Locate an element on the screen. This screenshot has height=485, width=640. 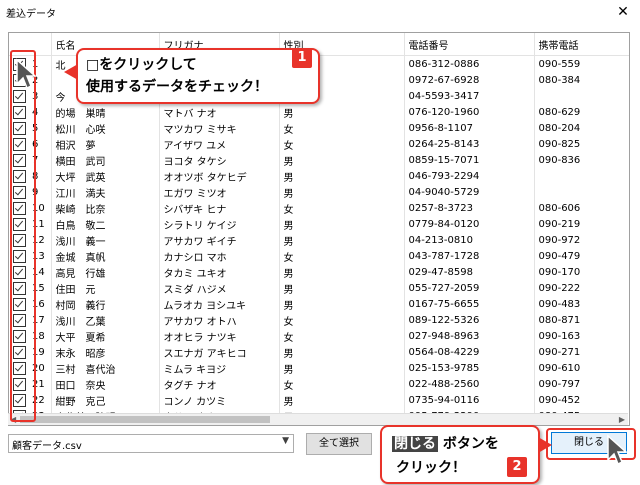
cell-mobile: 090-483 is located at coordinates (581, 304).